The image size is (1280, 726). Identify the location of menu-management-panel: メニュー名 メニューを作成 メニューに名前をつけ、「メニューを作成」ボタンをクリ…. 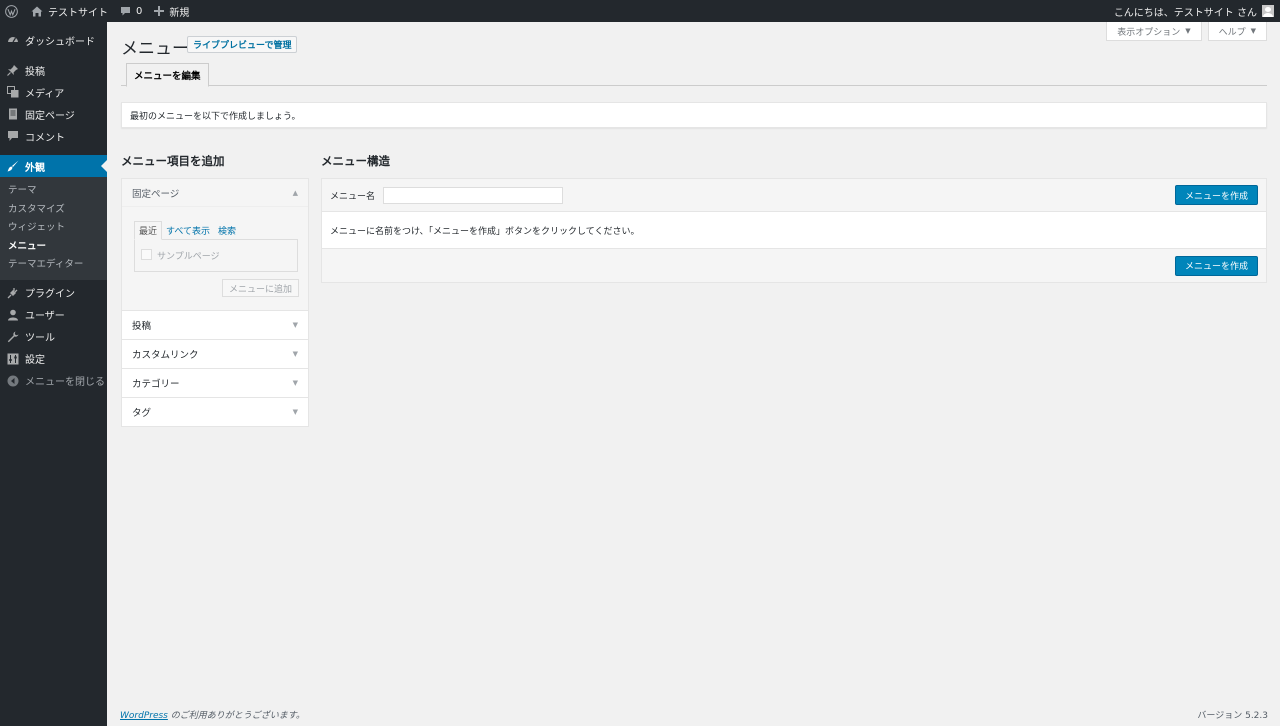
(794, 230).